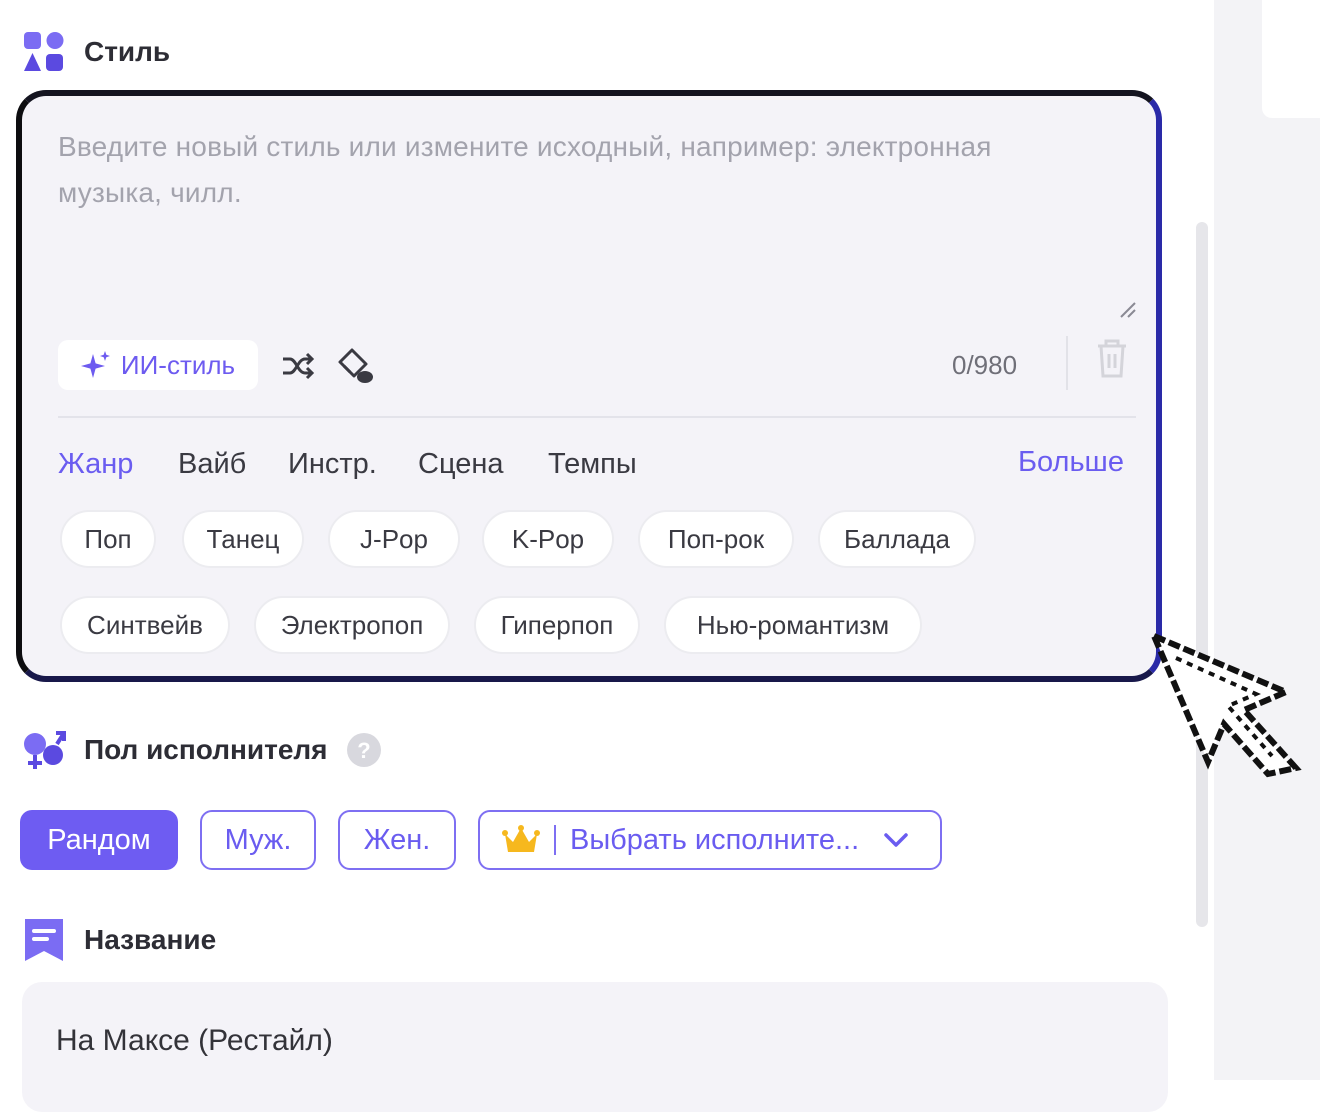 The height and width of the screenshot is (1112, 1320). What do you see at coordinates (896, 840) in the screenshot?
I see `chevron-down-icon` at bounding box center [896, 840].